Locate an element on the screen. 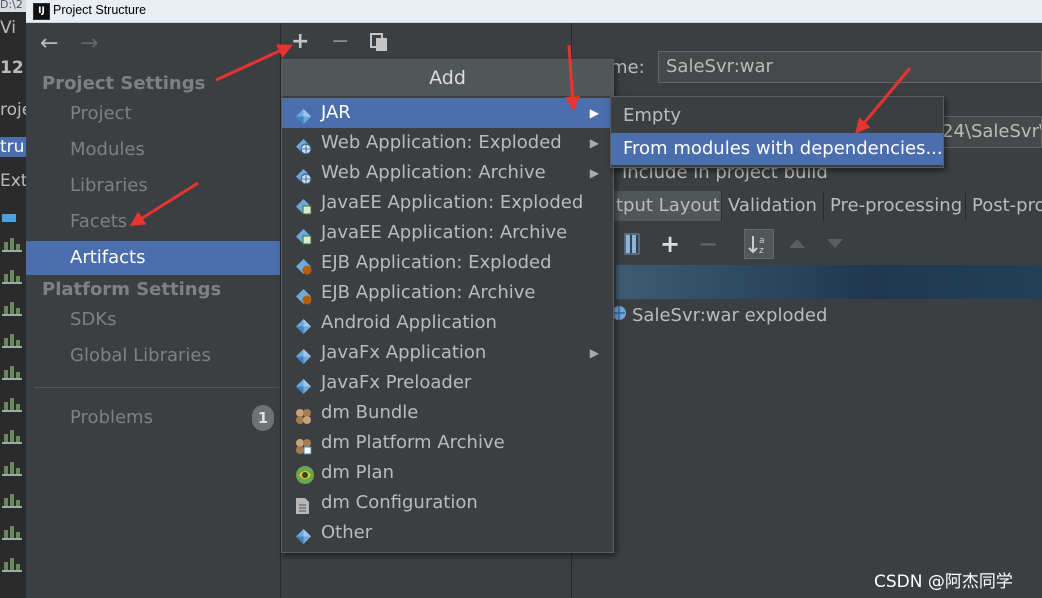  menu-item-label: dm Bundle is located at coordinates (370, 412).